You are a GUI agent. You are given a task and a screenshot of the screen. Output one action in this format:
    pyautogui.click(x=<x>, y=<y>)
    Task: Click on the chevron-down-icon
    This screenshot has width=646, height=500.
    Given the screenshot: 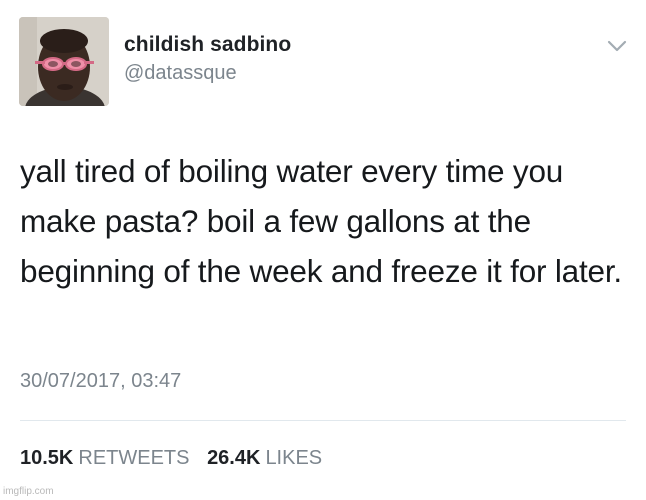 What is the action you would take?
    pyautogui.click(x=617, y=46)
    